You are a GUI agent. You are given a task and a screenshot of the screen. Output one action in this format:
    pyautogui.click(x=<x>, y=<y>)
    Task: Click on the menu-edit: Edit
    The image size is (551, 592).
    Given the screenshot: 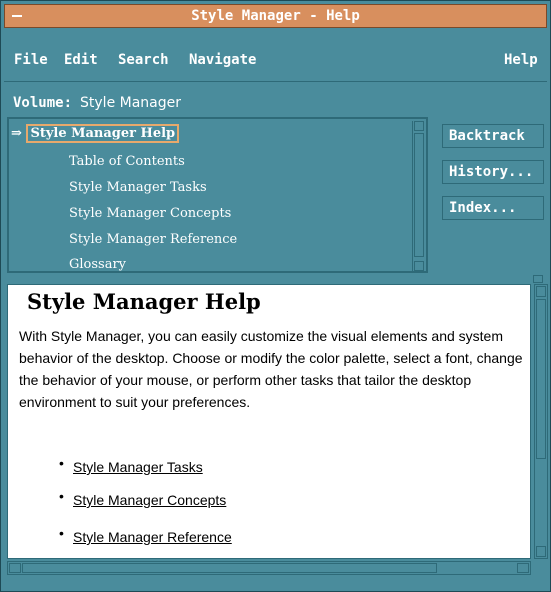 What is the action you would take?
    pyautogui.click(x=81, y=60)
    